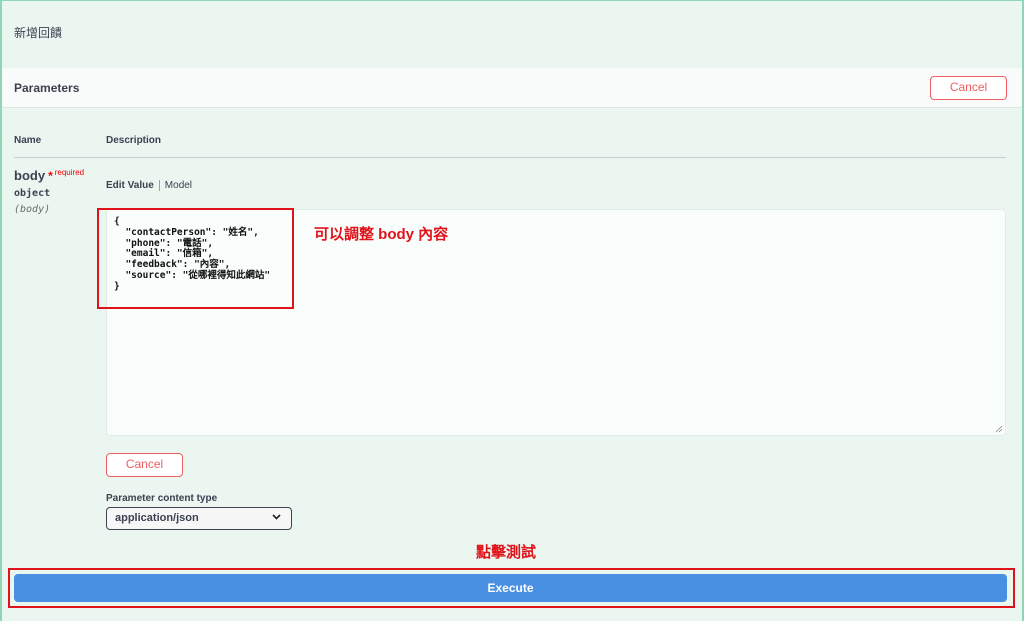 The width and height of the screenshot is (1024, 621). Describe the element at coordinates (134, 140) in the screenshot. I see `column-header-description: Description` at that location.